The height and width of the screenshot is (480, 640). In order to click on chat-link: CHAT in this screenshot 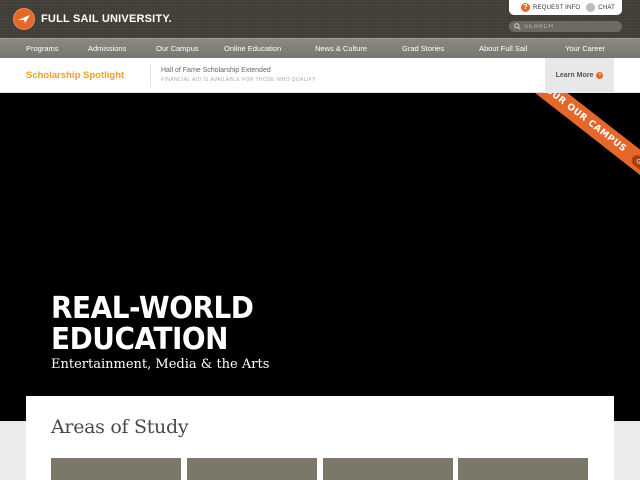, I will do `click(606, 8)`.